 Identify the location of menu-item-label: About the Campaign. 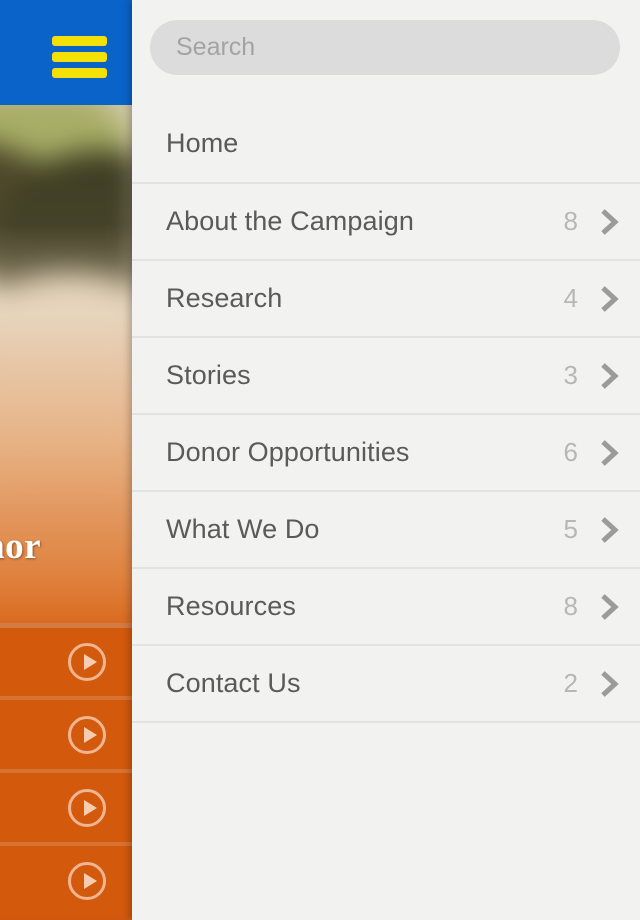
(290, 221).